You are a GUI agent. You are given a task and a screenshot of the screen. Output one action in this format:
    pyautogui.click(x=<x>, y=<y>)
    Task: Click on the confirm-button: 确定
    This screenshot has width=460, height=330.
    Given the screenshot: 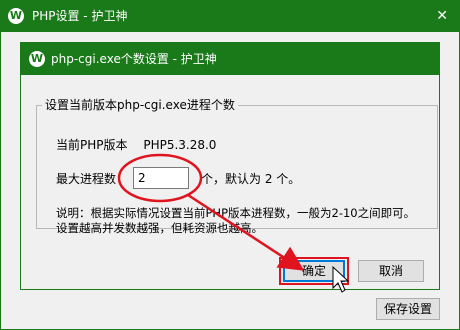 What is the action you would take?
    pyautogui.click(x=314, y=271)
    